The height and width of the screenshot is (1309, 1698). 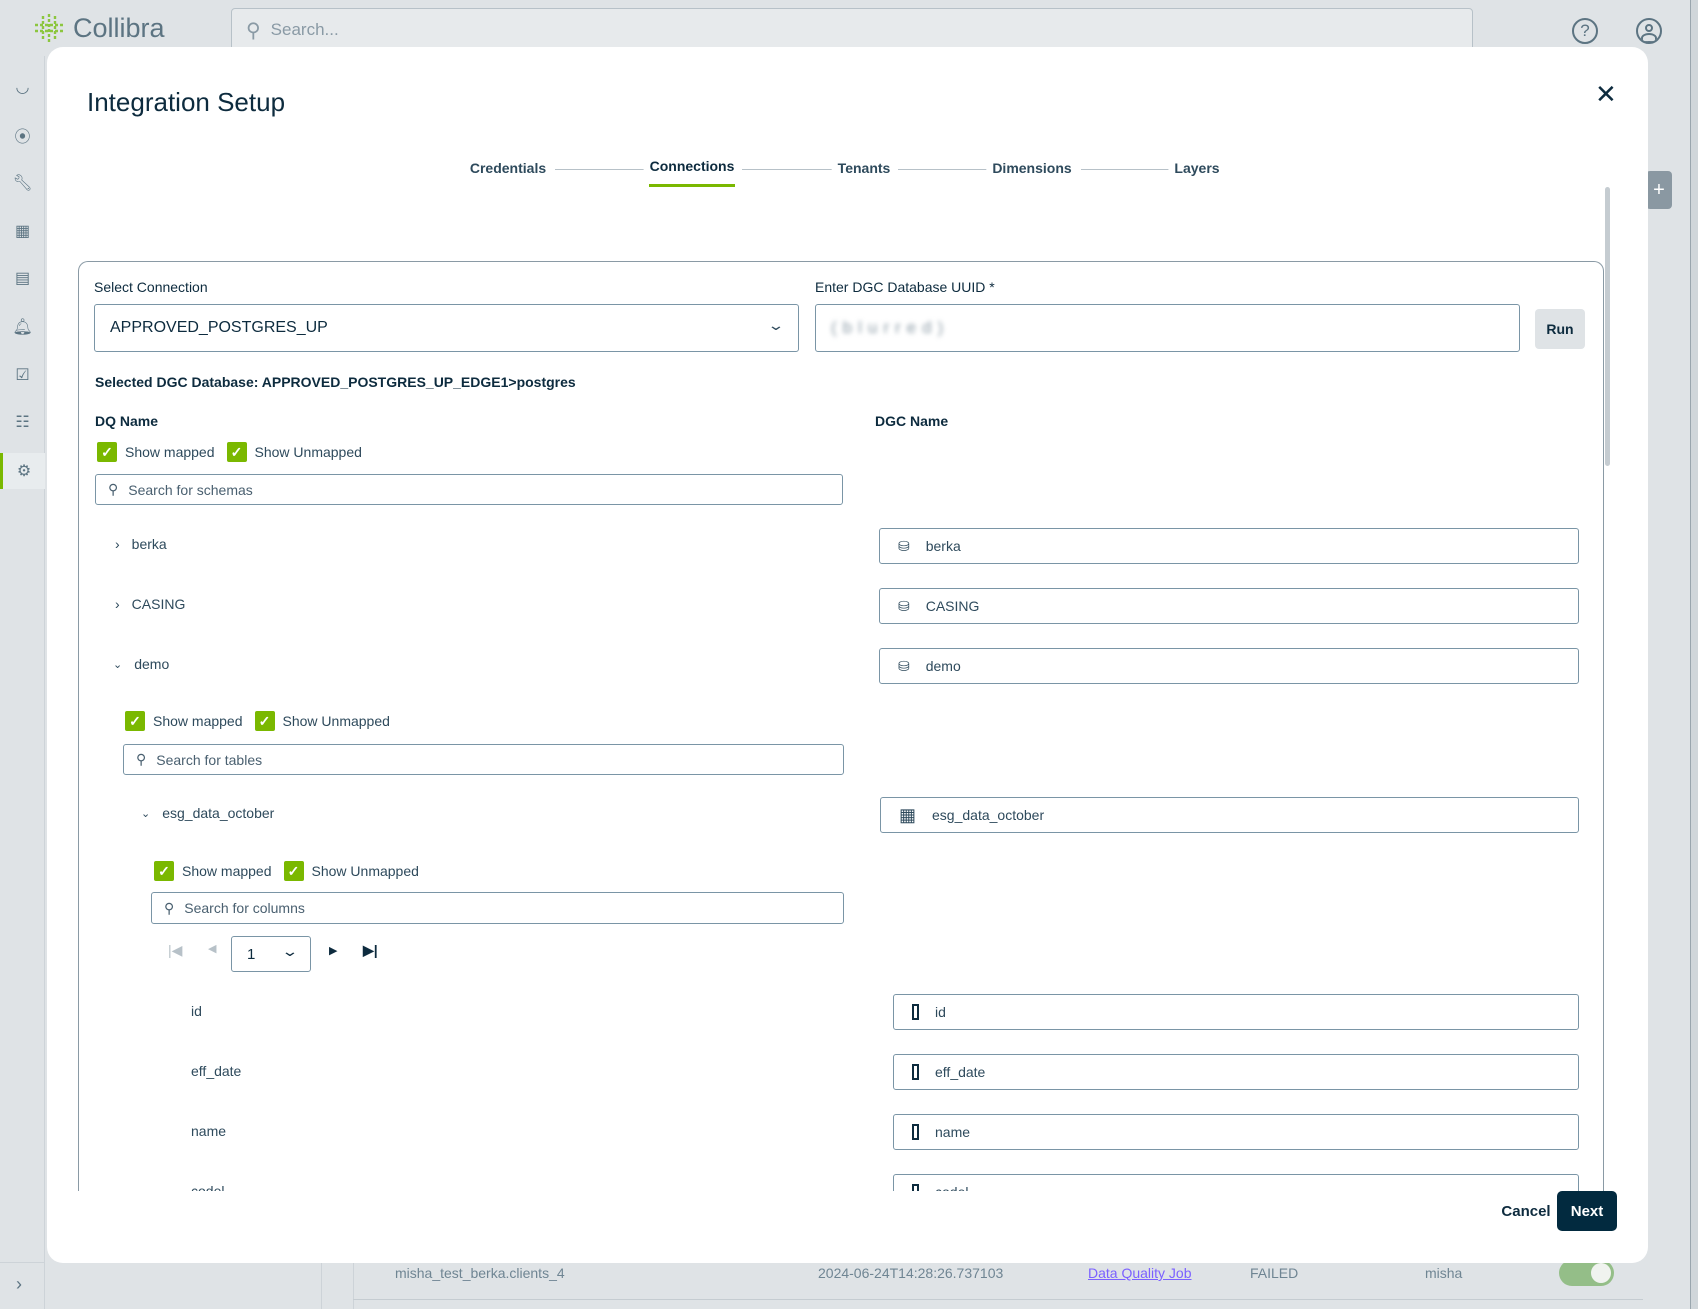 What do you see at coordinates (508, 168) in the screenshot?
I see `step-credentials: Credentials` at bounding box center [508, 168].